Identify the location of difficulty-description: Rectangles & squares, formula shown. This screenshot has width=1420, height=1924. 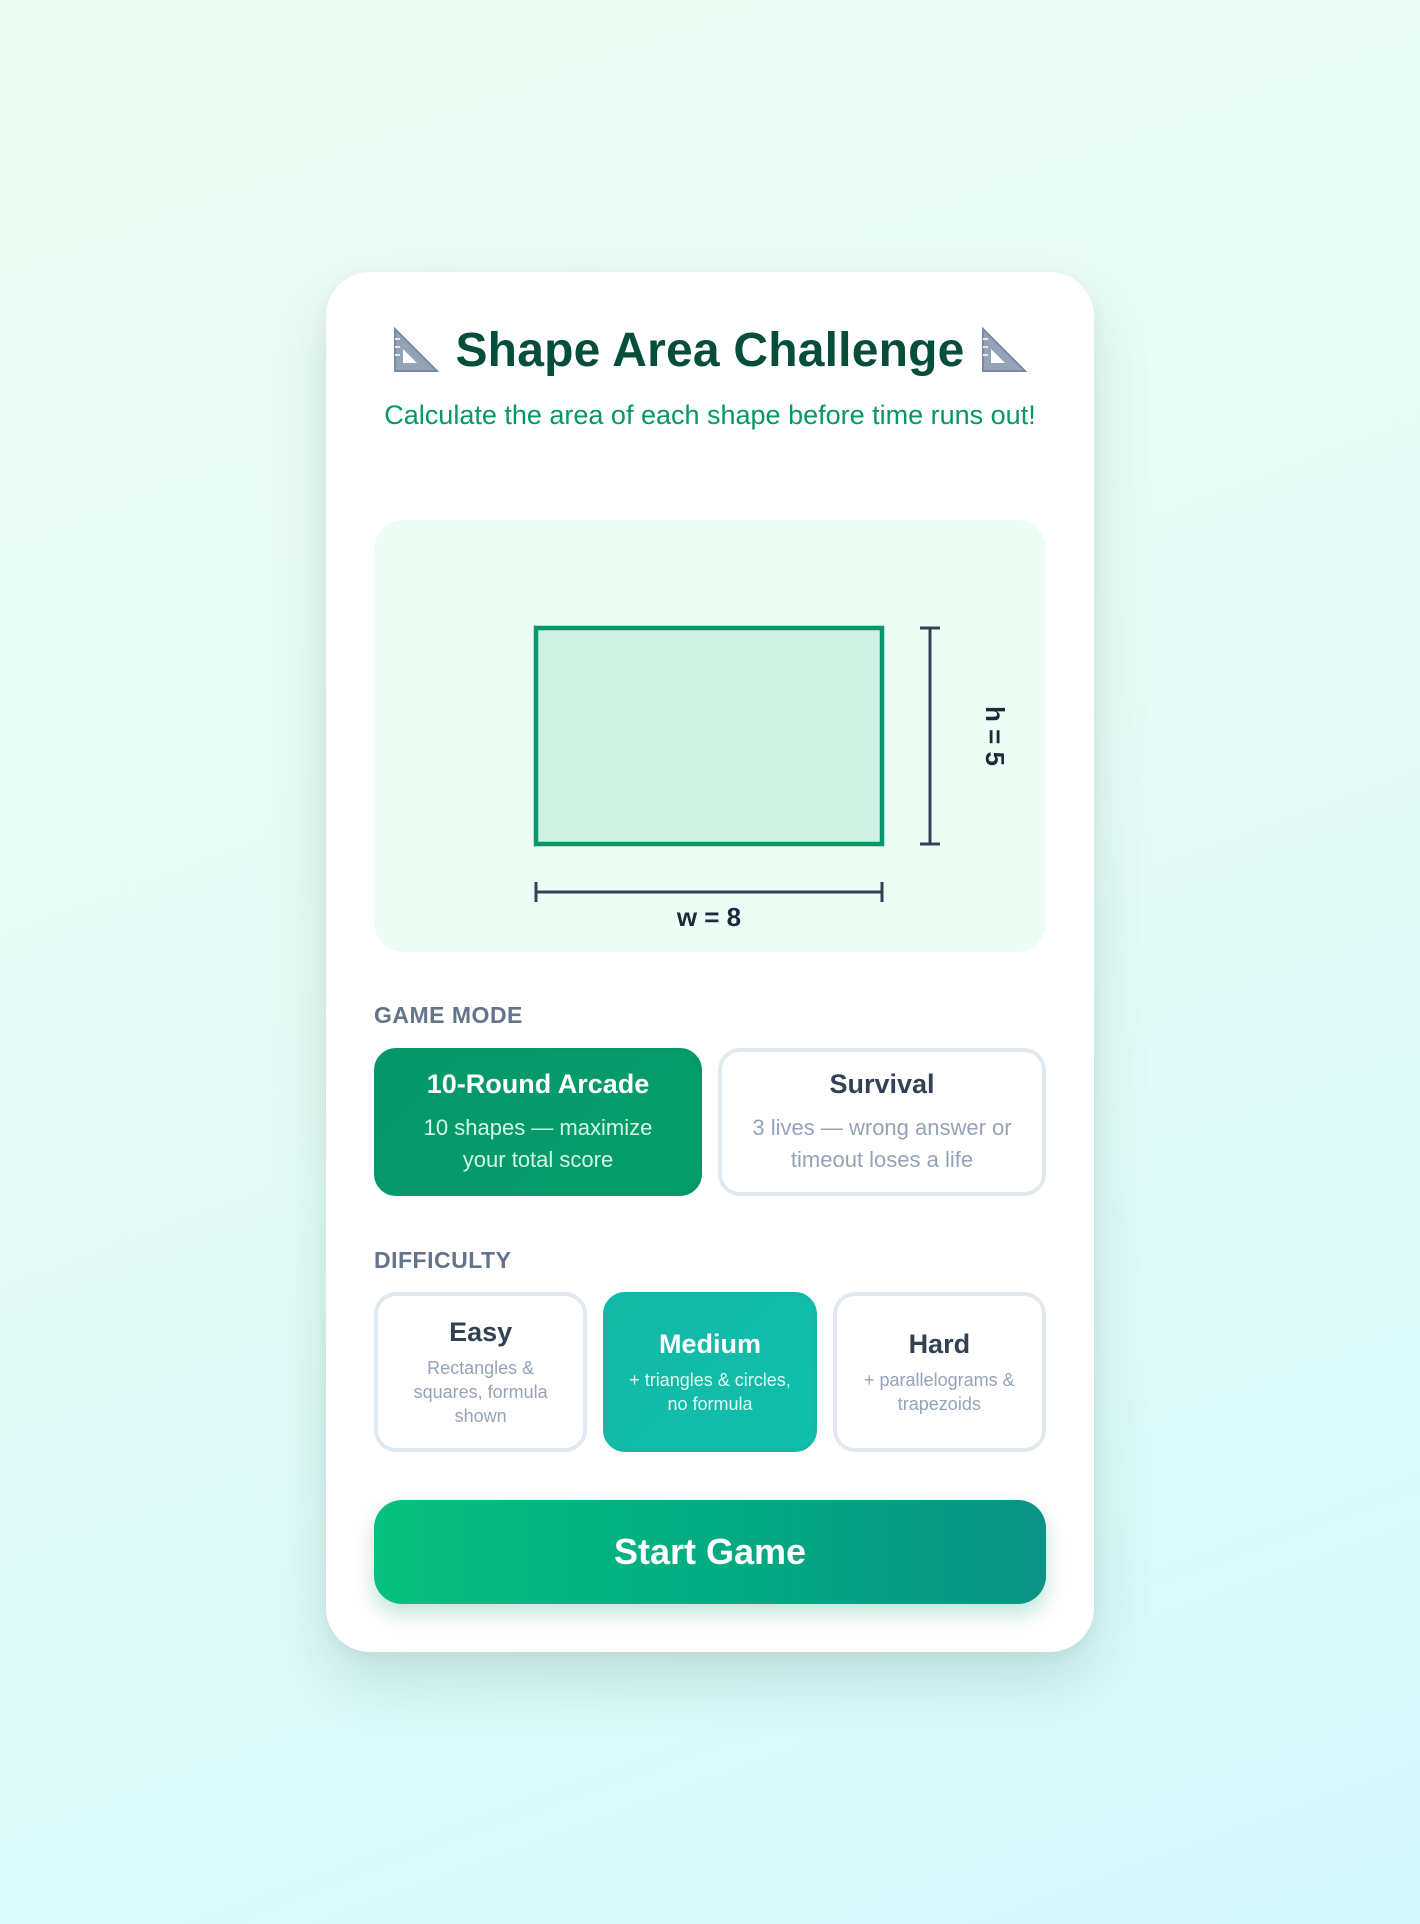
(480, 1391).